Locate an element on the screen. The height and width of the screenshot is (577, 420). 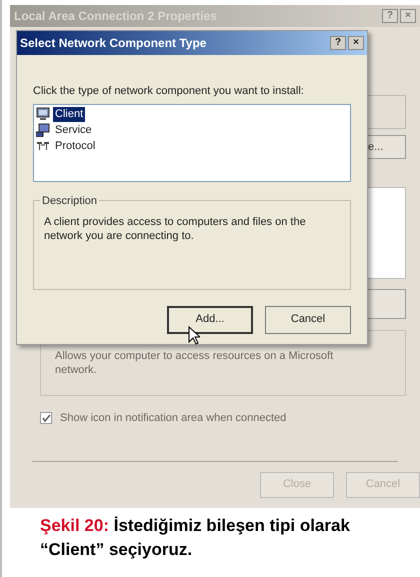
mouse-cursor-icon is located at coordinates (194, 335).